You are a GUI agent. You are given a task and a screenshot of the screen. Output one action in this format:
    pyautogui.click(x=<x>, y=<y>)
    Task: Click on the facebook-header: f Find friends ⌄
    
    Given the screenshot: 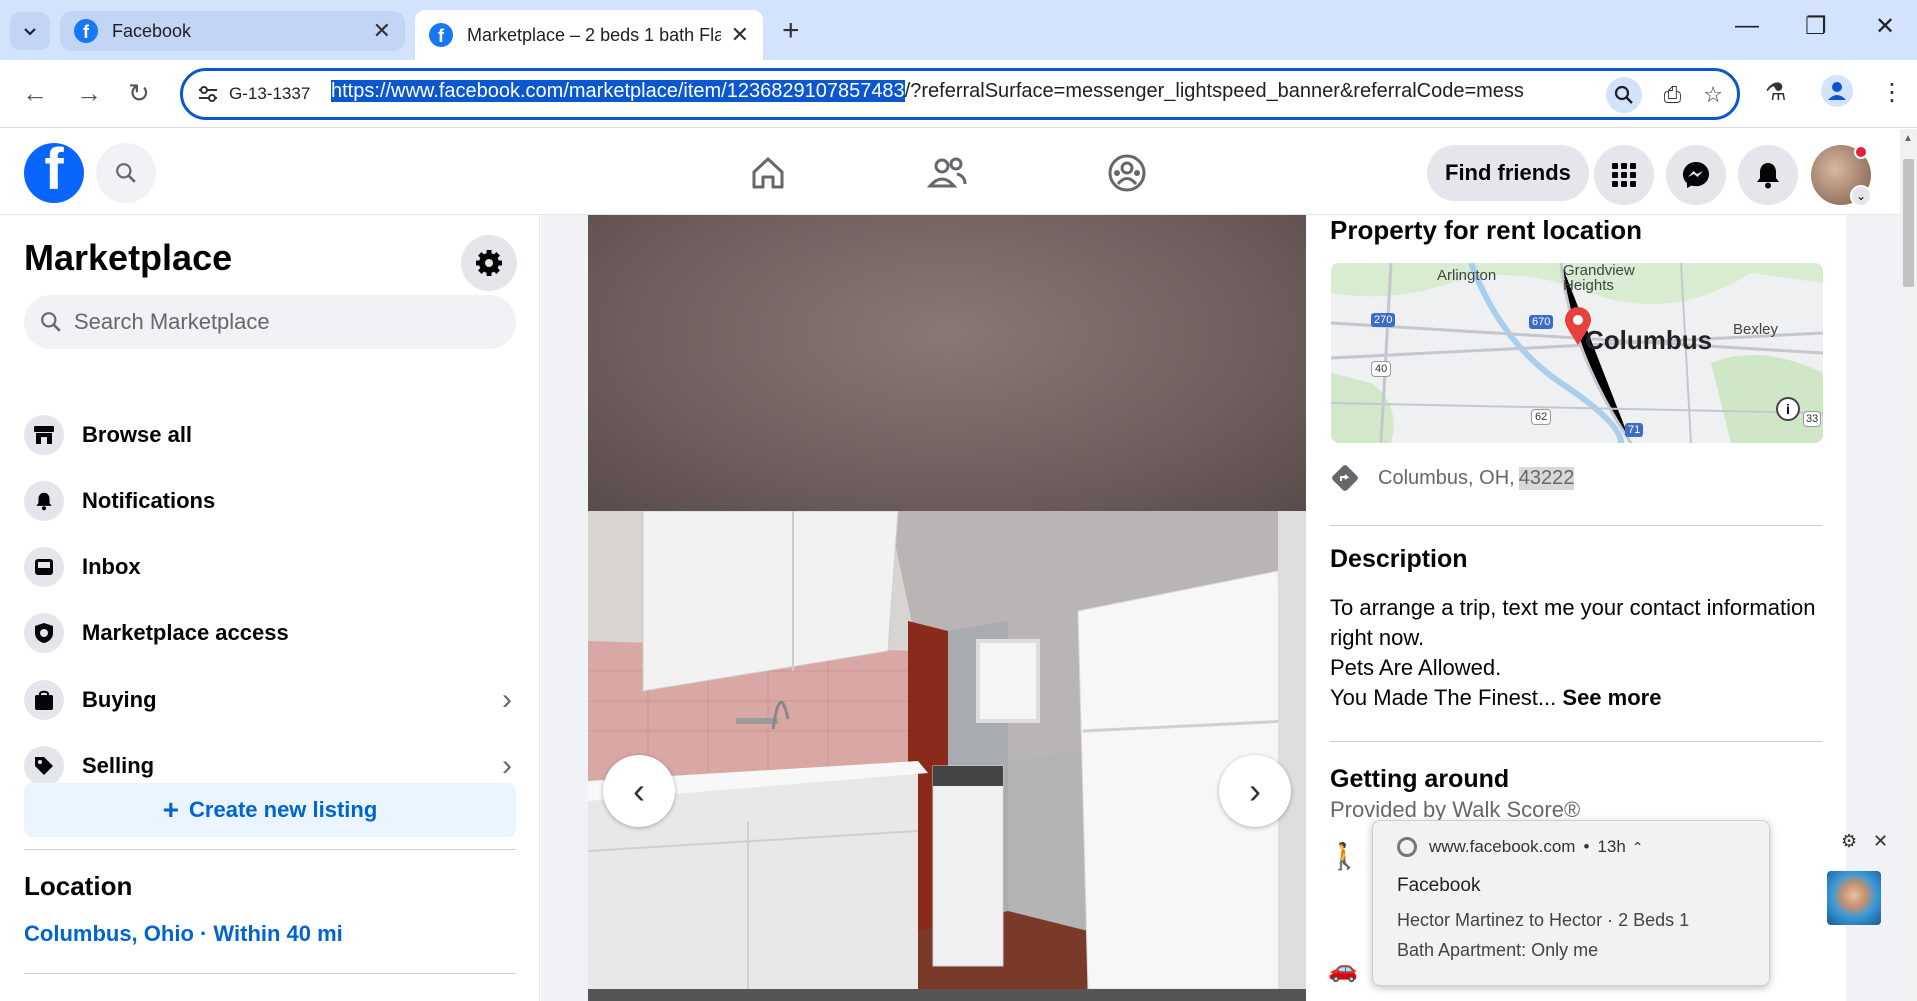 What is the action you would take?
    pyautogui.click(x=950, y=172)
    